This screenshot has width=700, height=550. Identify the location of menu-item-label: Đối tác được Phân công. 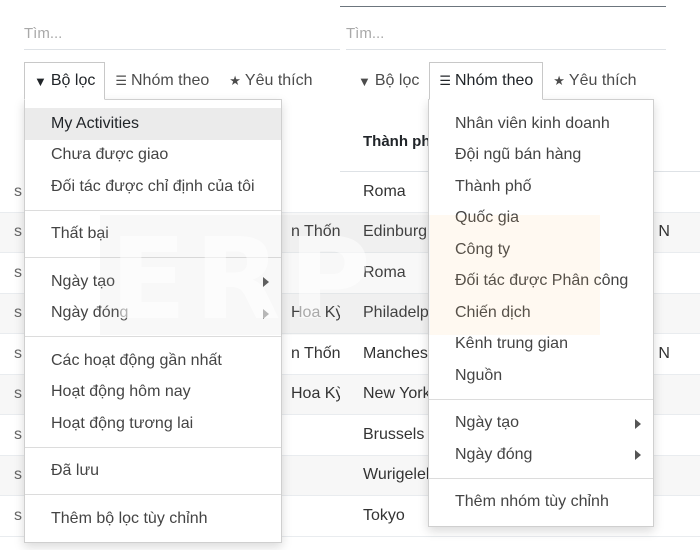
(542, 281).